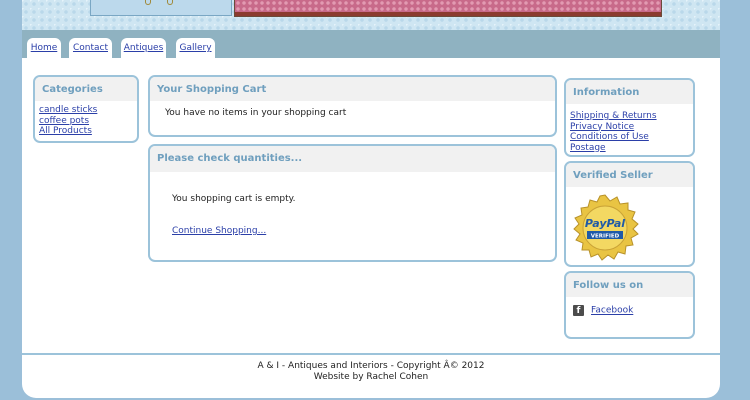 The image size is (750, 400). Describe the element at coordinates (612, 311) in the screenshot. I see `facebook-link: Facebook` at that location.